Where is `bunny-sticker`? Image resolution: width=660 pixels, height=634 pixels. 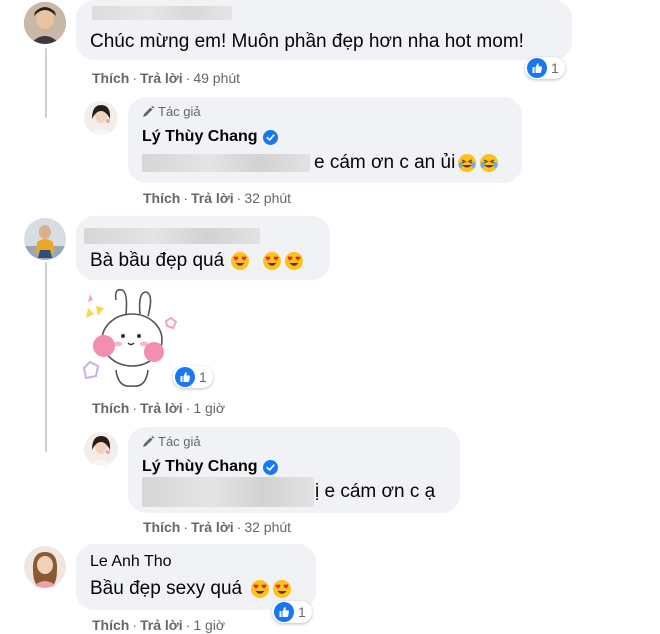 bunny-sticker is located at coordinates (131, 340).